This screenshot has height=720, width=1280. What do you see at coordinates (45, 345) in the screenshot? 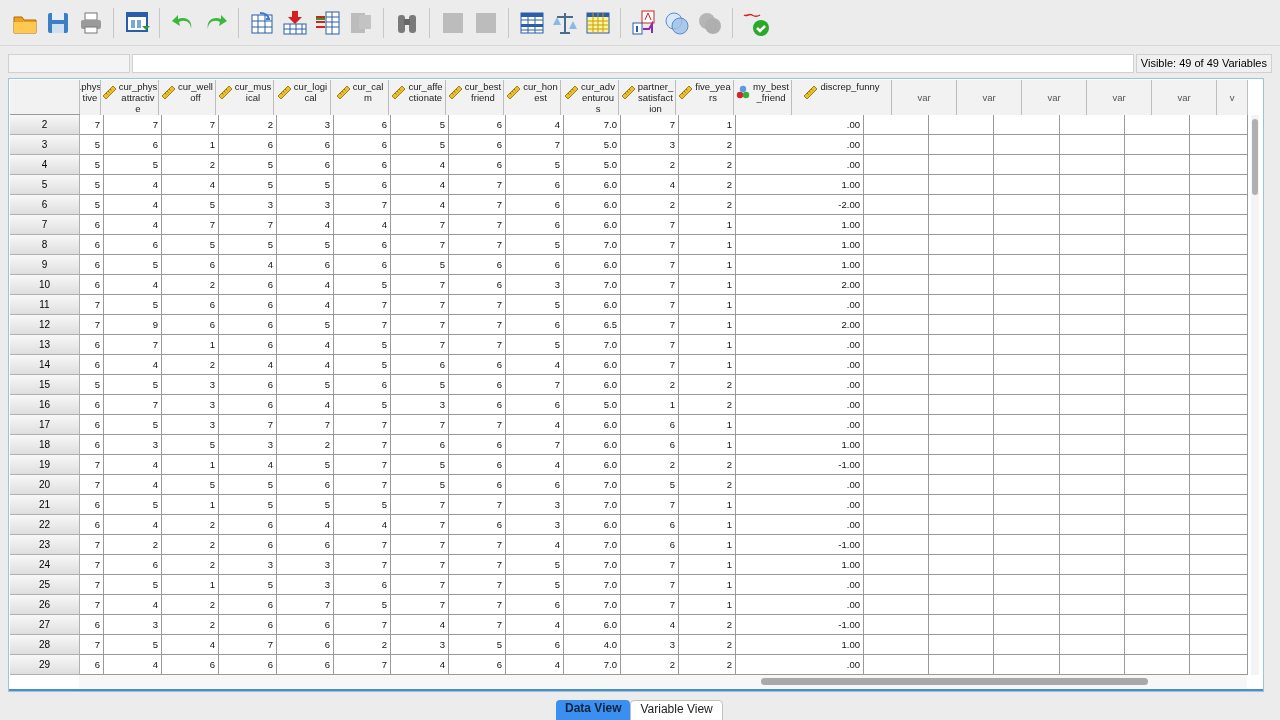
I see `row-number: 13` at bounding box center [45, 345].